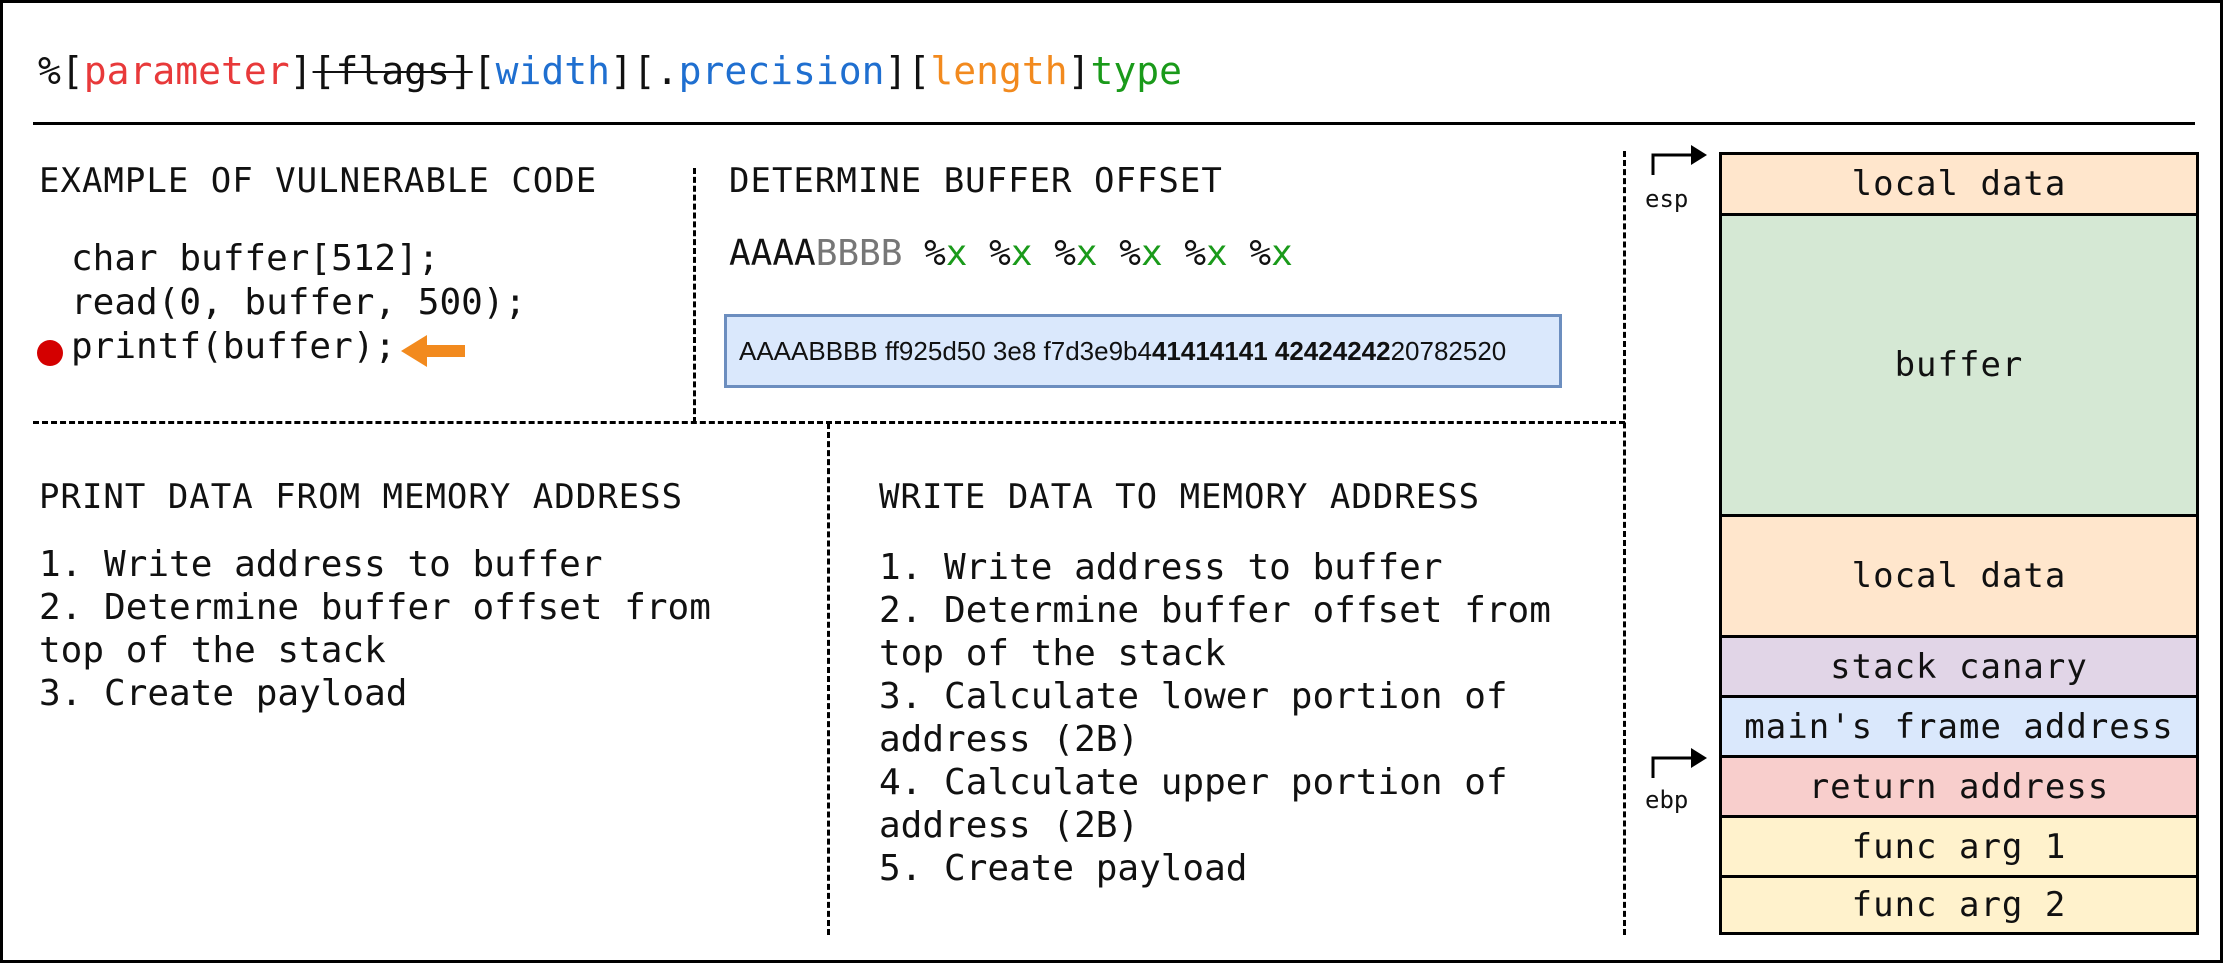  I want to click on stack-cell-return-address: return address, so click(1959, 788).